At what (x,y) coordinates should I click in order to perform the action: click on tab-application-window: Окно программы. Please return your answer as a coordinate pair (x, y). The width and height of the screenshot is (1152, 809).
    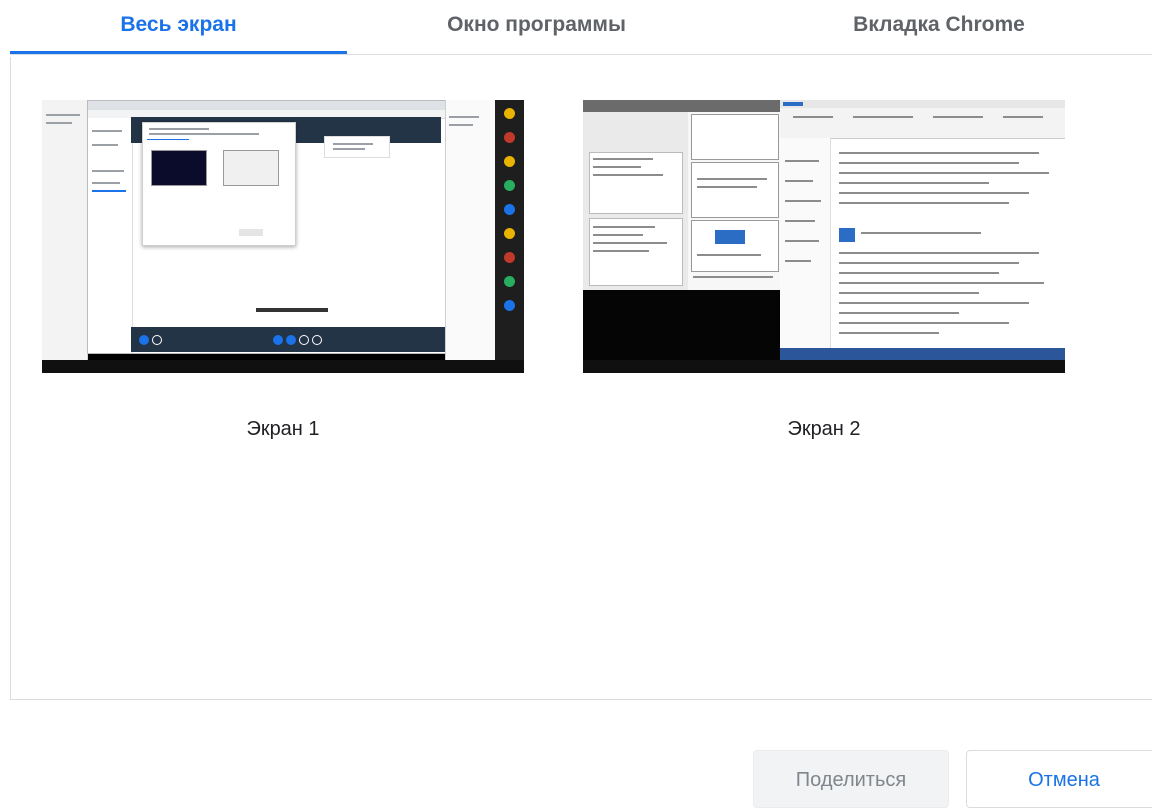
    Looking at the image, I should click on (536, 27).